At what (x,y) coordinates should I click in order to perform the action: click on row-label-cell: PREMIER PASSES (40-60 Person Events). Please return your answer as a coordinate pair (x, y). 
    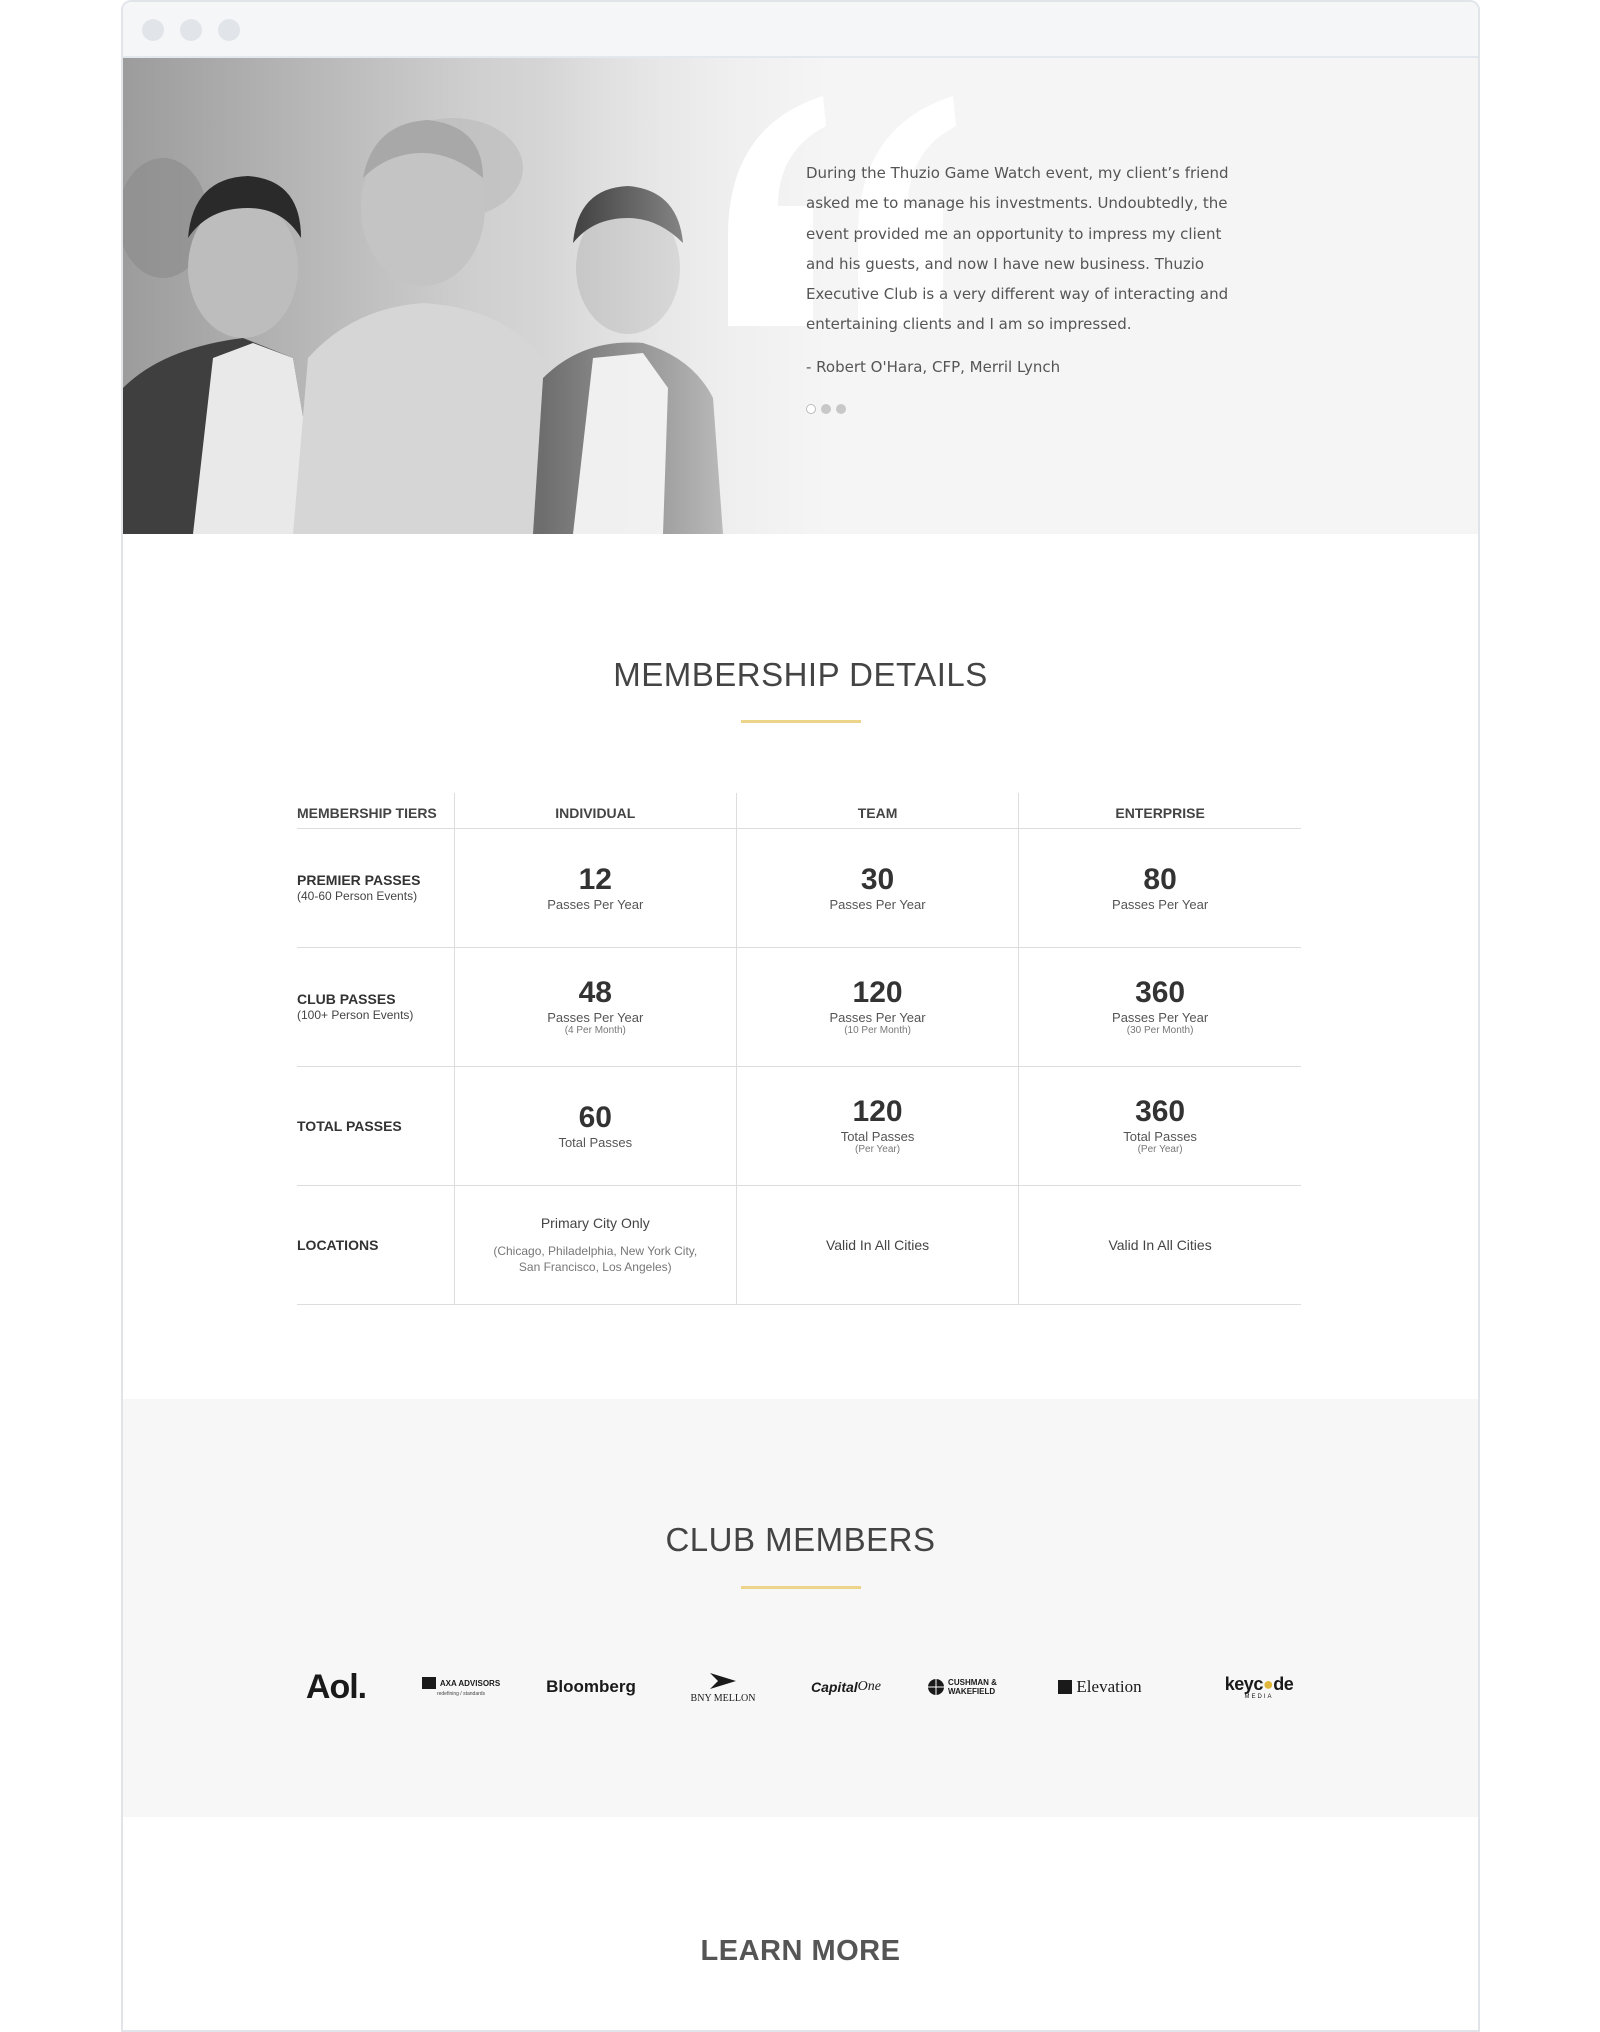
    Looking at the image, I should click on (376, 888).